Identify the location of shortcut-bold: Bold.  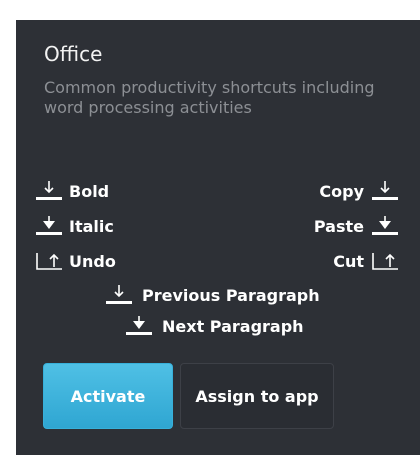
(71, 191).